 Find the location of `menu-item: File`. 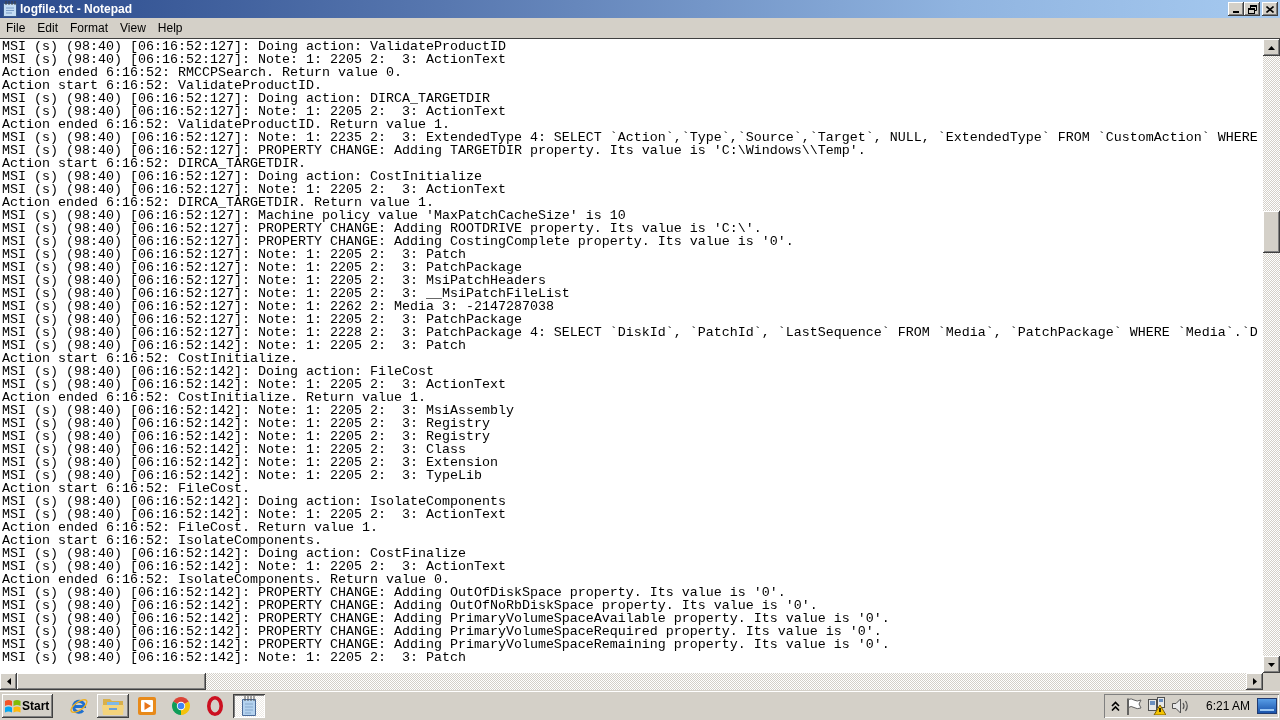

menu-item: File is located at coordinates (16, 28).